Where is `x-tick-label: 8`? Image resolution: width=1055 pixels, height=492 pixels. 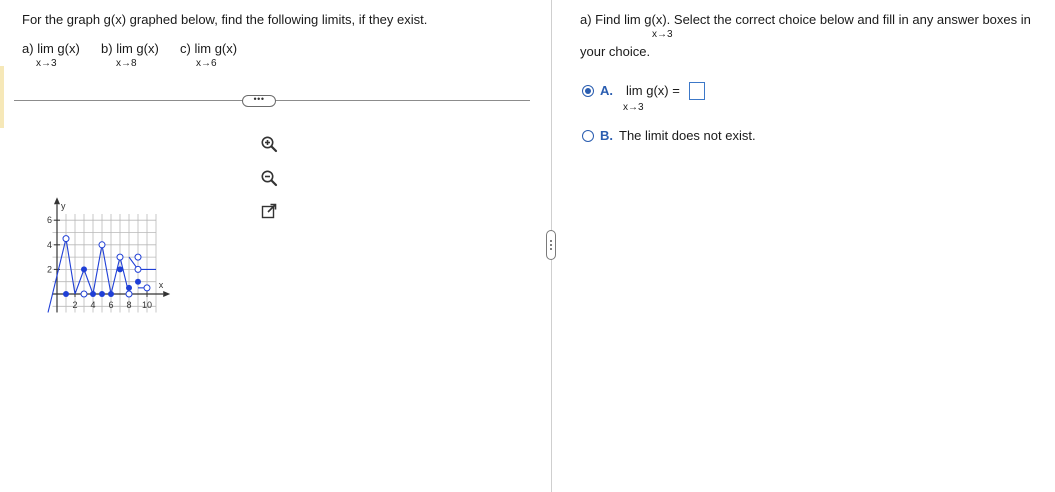
x-tick-label: 8 is located at coordinates (128, 305).